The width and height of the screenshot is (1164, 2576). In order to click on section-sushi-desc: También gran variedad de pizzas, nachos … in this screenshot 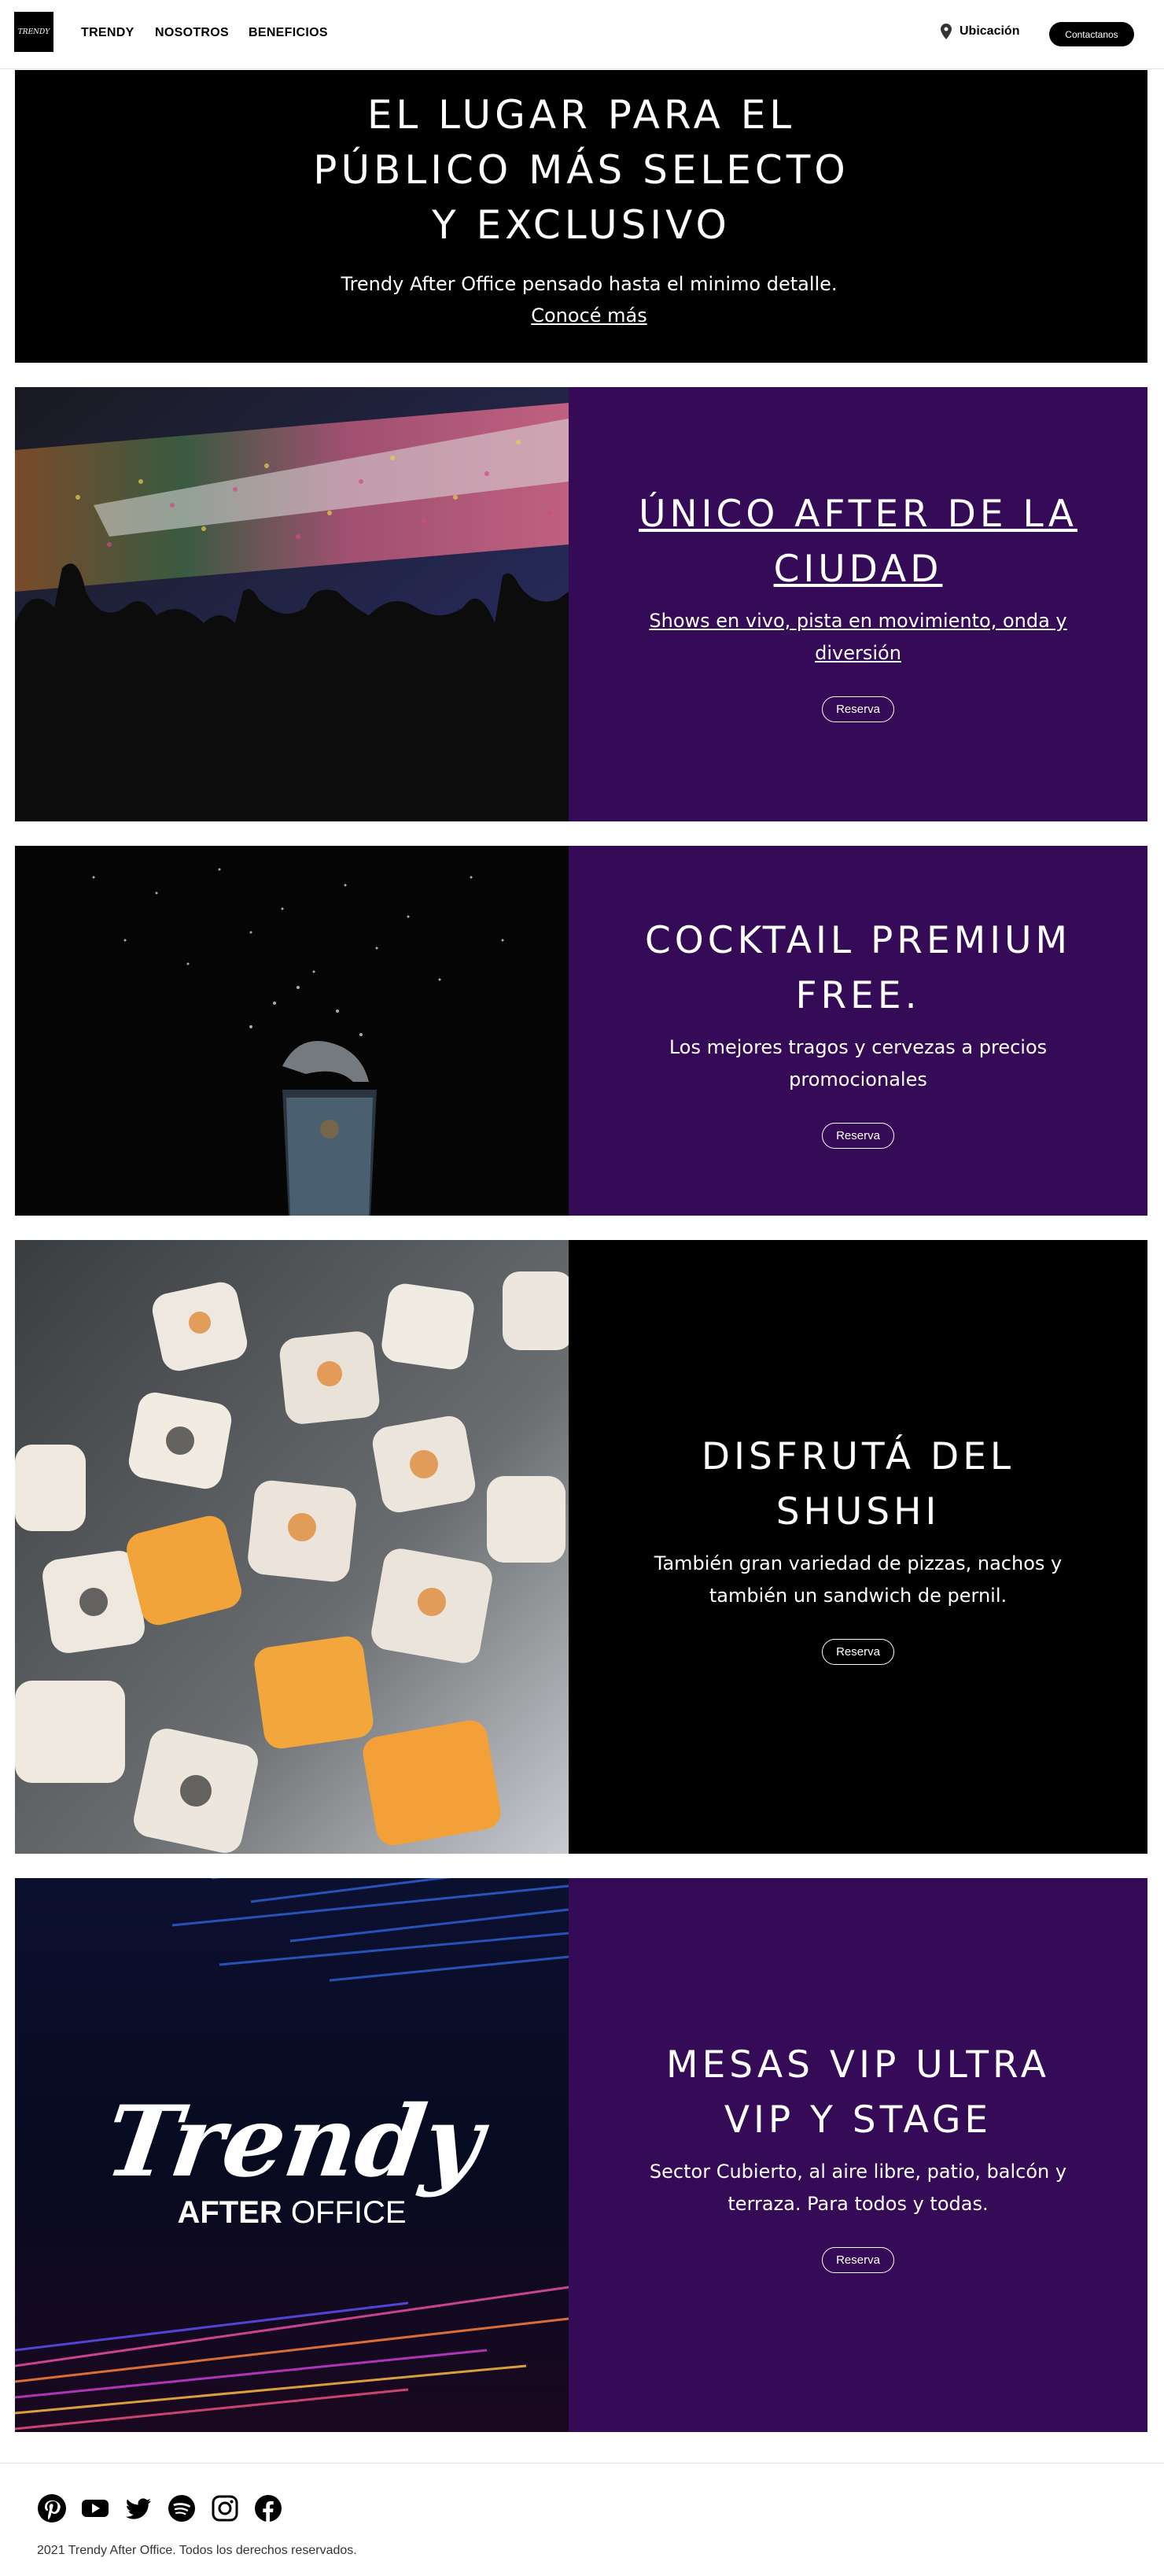, I will do `click(858, 1579)`.